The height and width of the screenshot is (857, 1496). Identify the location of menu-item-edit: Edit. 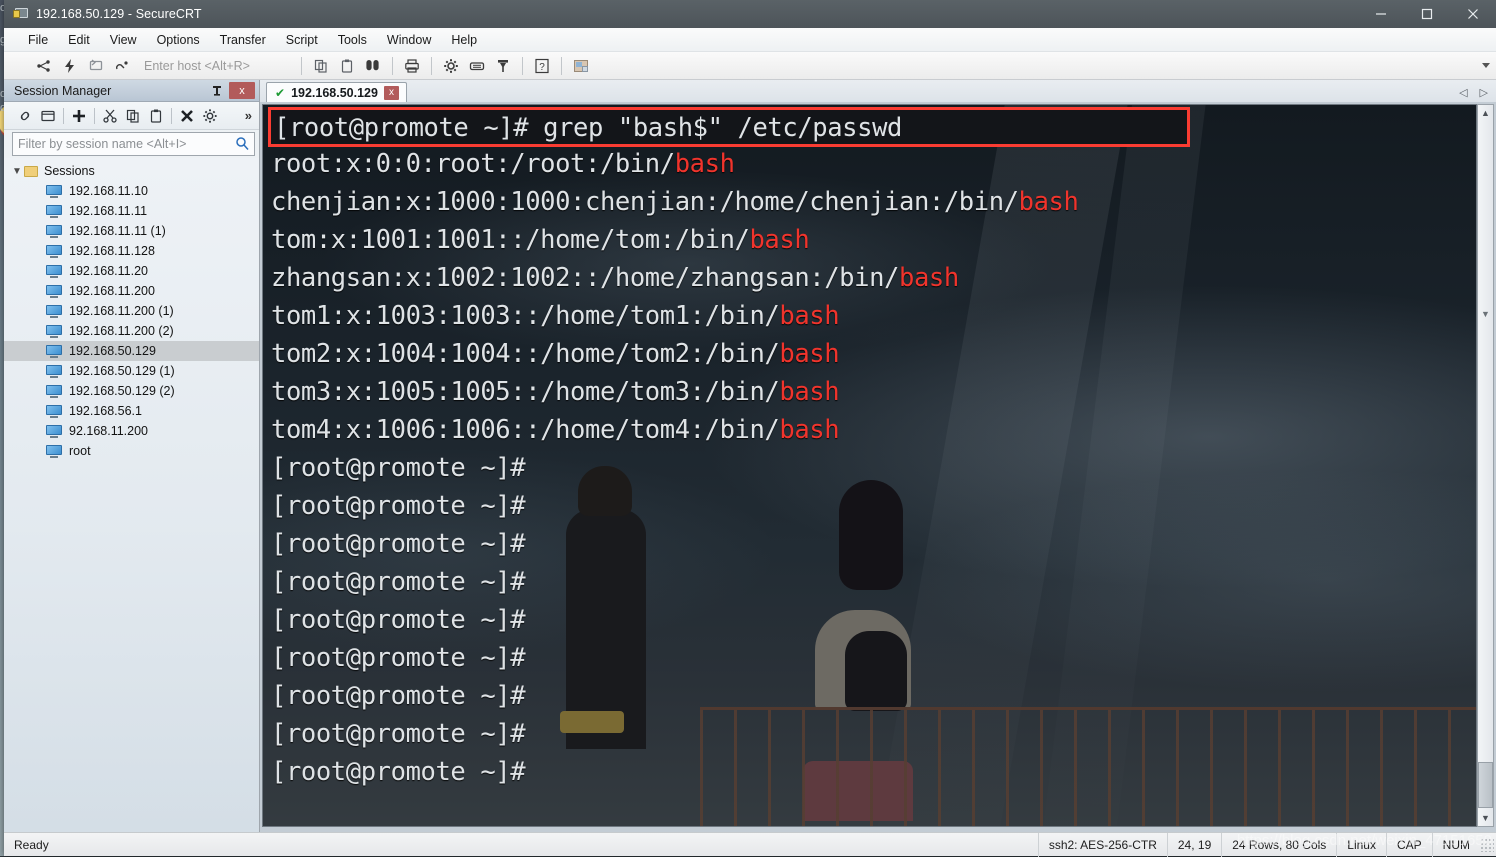
(79, 40).